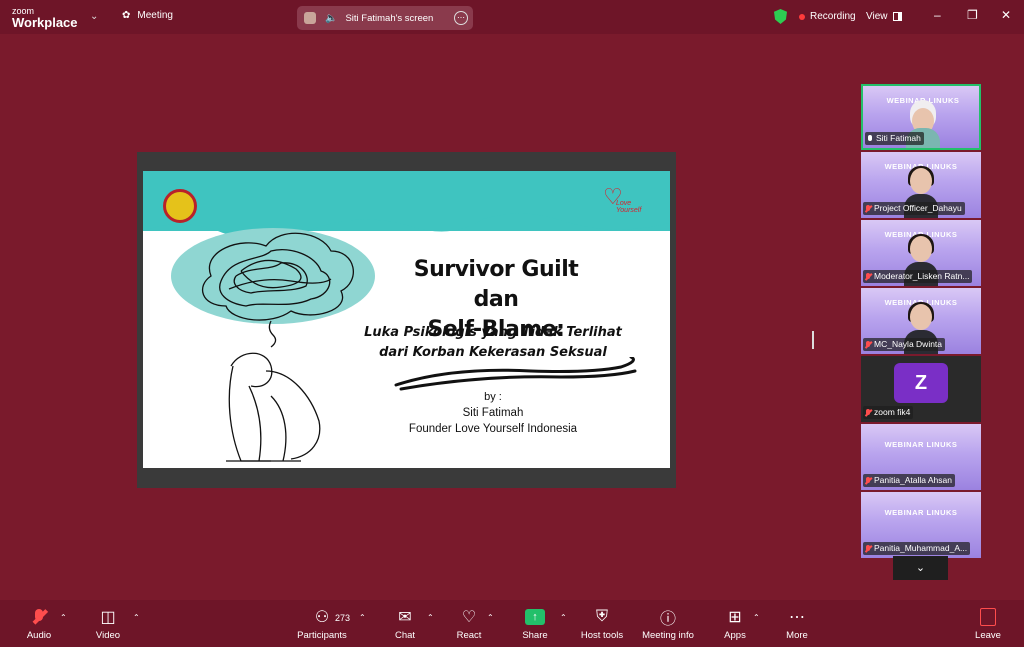 The image size is (1024, 647). What do you see at coordinates (469, 623) in the screenshot?
I see `react-button: ♡ React` at bounding box center [469, 623].